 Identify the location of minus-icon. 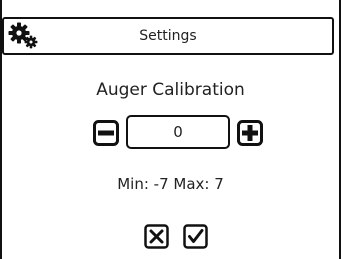
(106, 133).